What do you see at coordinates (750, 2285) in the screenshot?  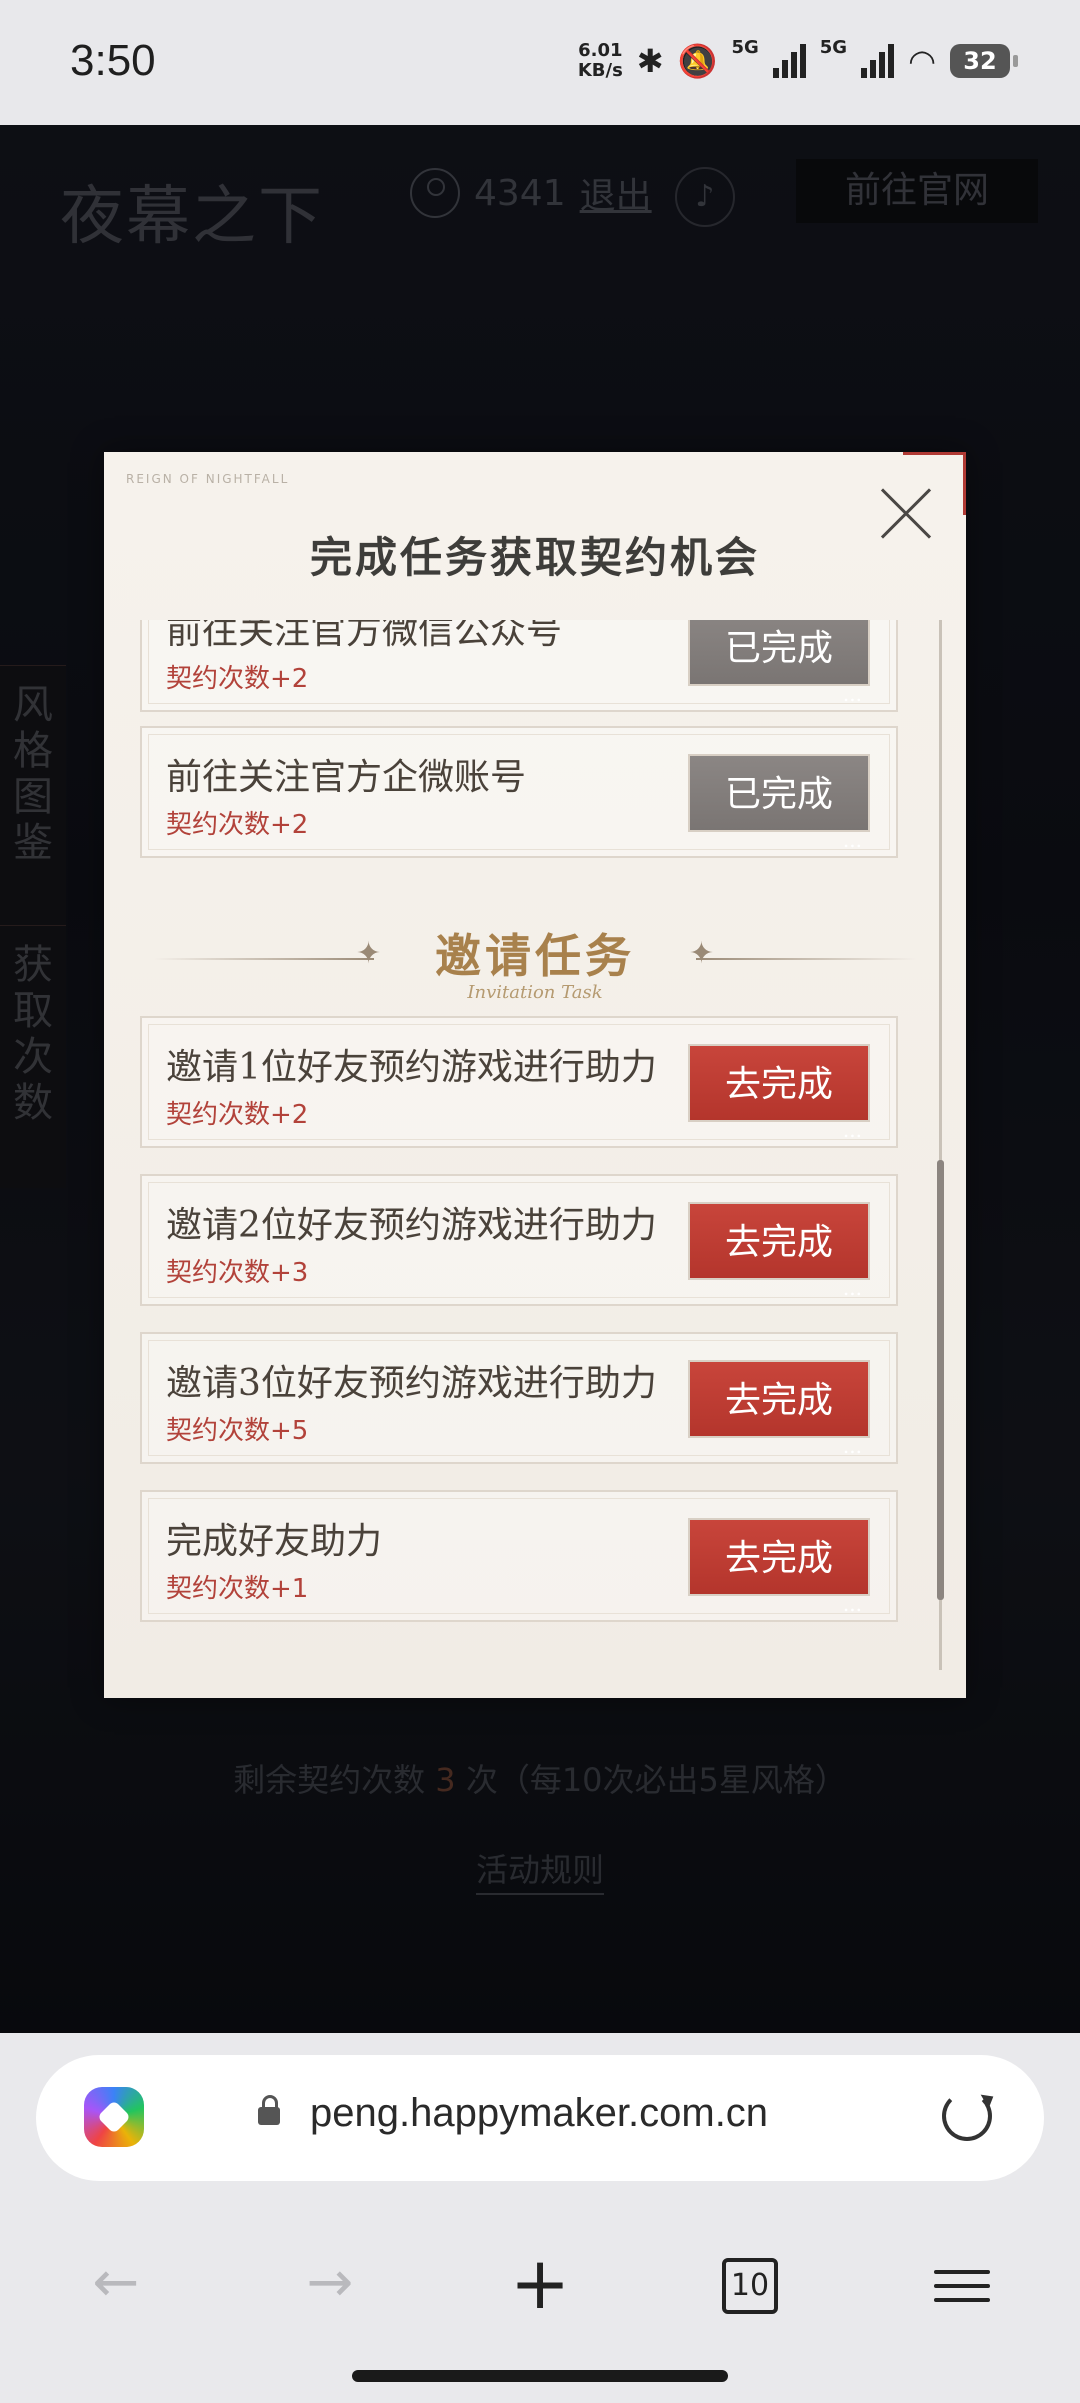 I see `tabs-count-icon: 10` at bounding box center [750, 2285].